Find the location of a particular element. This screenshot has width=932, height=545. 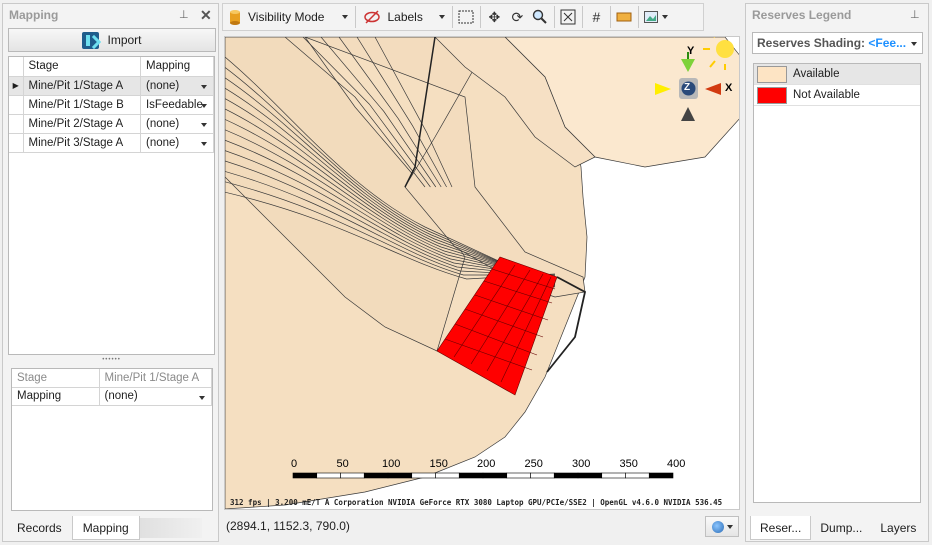

scale-tick-label: 400 is located at coordinates (676, 464).